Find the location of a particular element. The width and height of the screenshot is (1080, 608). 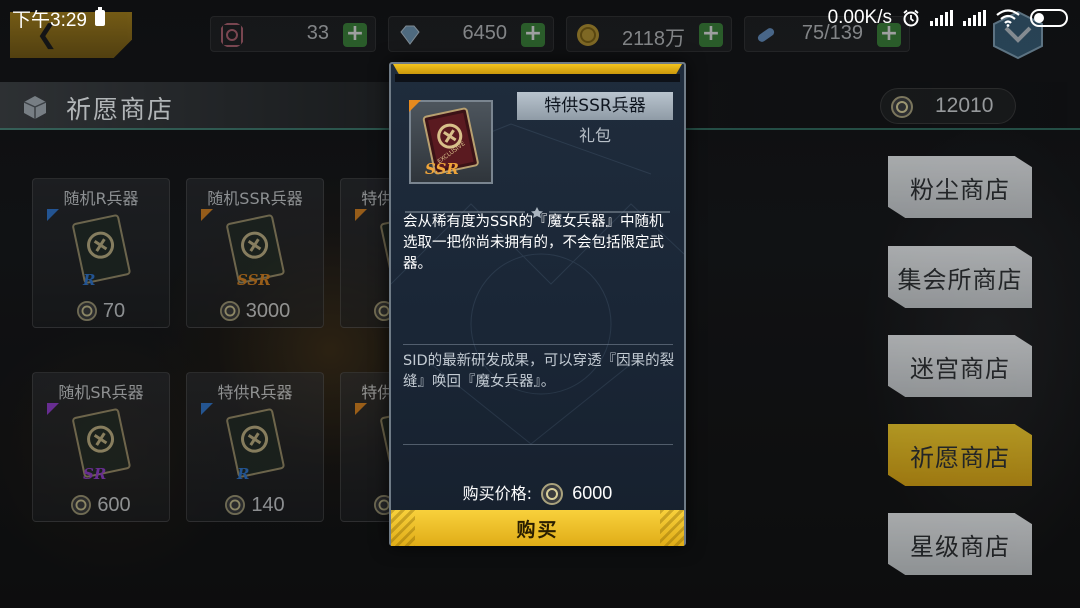

buy-button-label: 购买 is located at coordinates (537, 530).